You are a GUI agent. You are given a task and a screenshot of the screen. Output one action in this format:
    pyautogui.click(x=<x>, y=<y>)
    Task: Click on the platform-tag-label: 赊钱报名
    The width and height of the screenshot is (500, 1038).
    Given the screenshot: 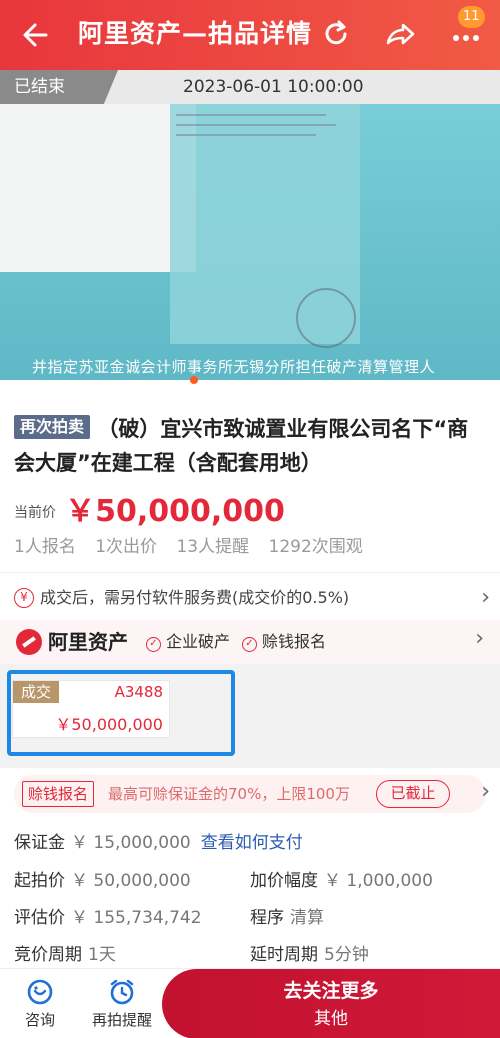 What is the action you would take?
    pyautogui.click(x=294, y=641)
    